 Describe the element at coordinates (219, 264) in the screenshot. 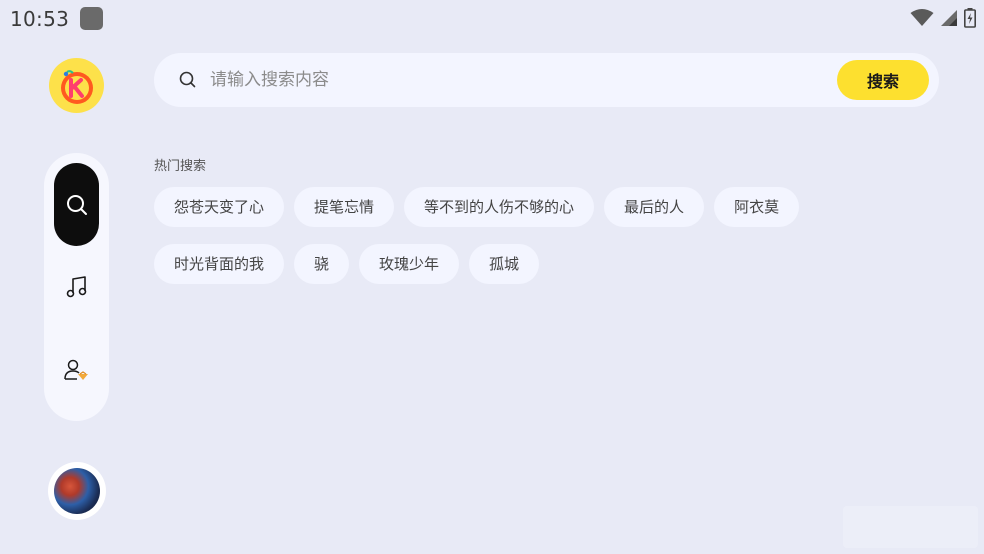

I see `hot-search-tag: 时光背面的我` at that location.